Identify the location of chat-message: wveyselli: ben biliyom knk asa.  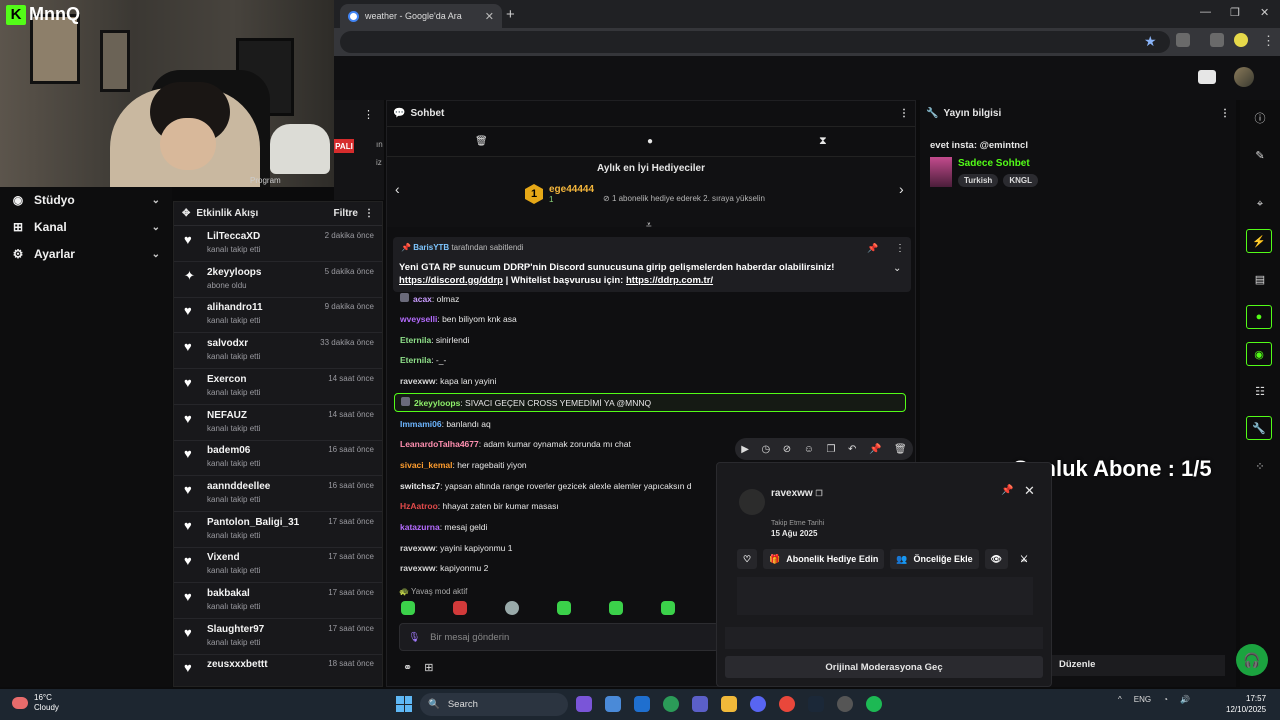
(458, 319).